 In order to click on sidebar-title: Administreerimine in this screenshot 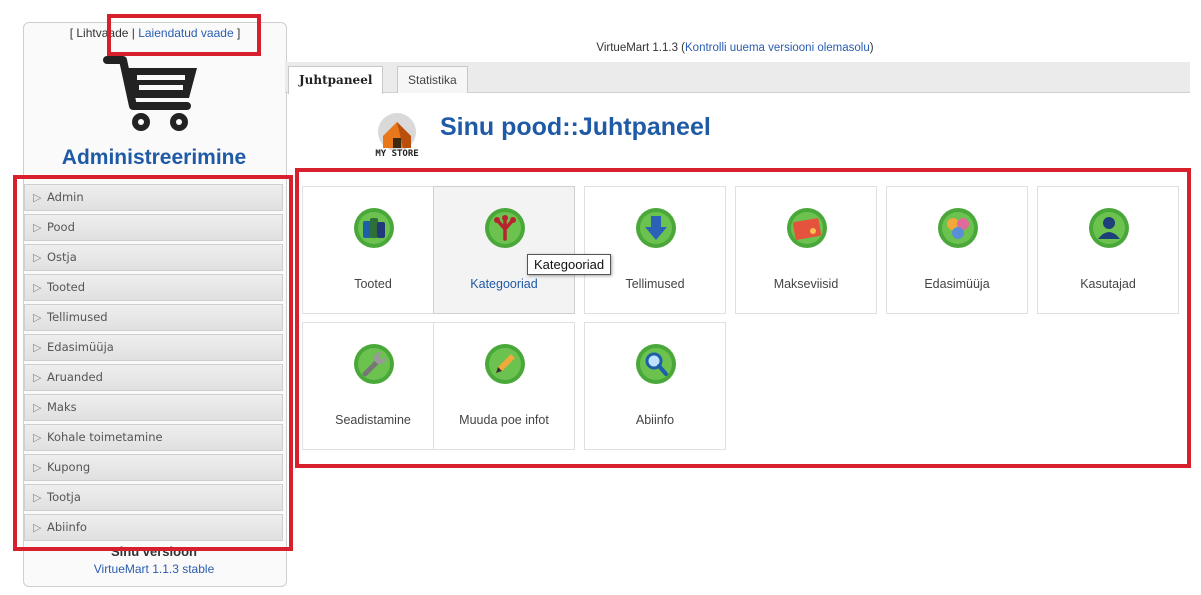, I will do `click(154, 157)`.